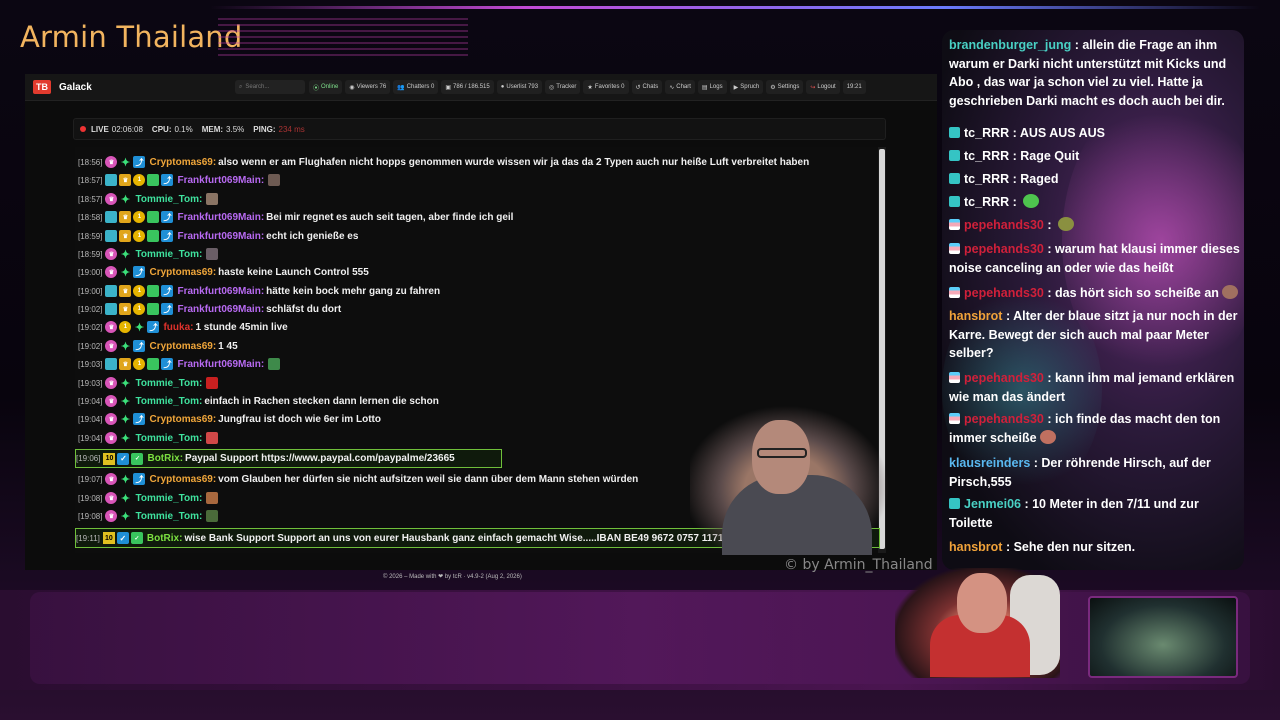 The image size is (1280, 720). I want to click on log-icon: ▤, so click(704, 87).